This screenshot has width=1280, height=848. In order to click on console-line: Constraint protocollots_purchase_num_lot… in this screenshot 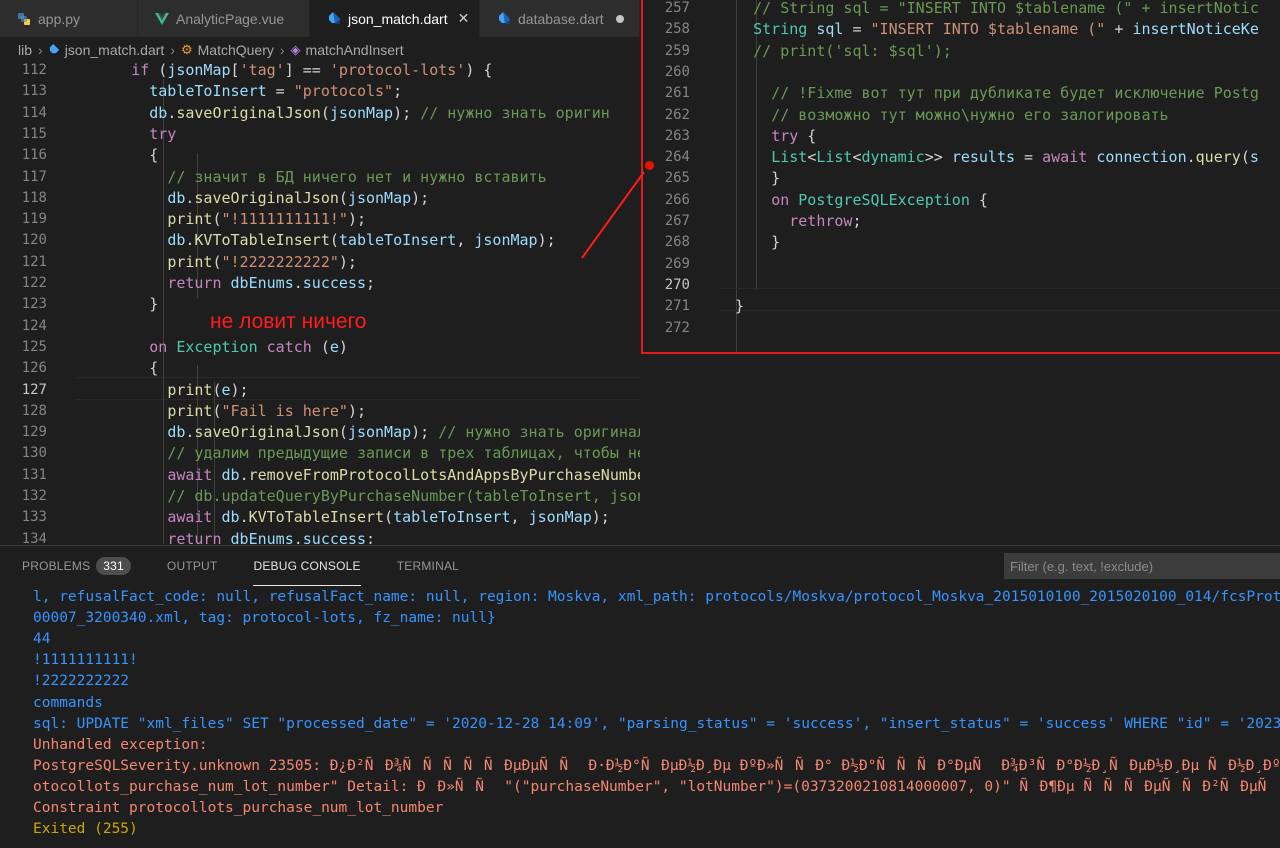, I will do `click(238, 808)`.